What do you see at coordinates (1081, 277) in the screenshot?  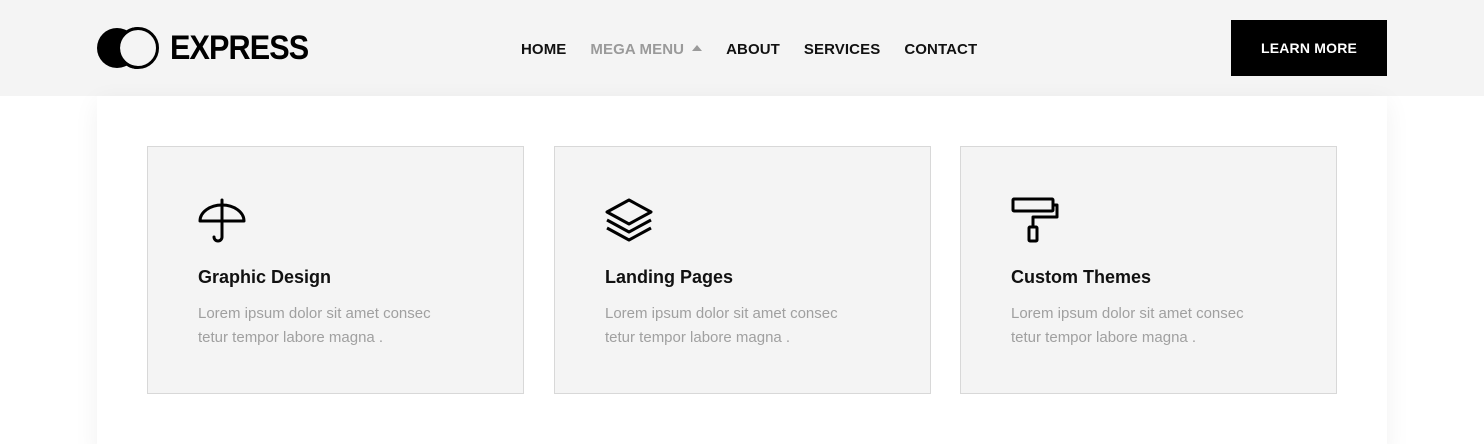 I see `card-title: Custom Themes` at bounding box center [1081, 277].